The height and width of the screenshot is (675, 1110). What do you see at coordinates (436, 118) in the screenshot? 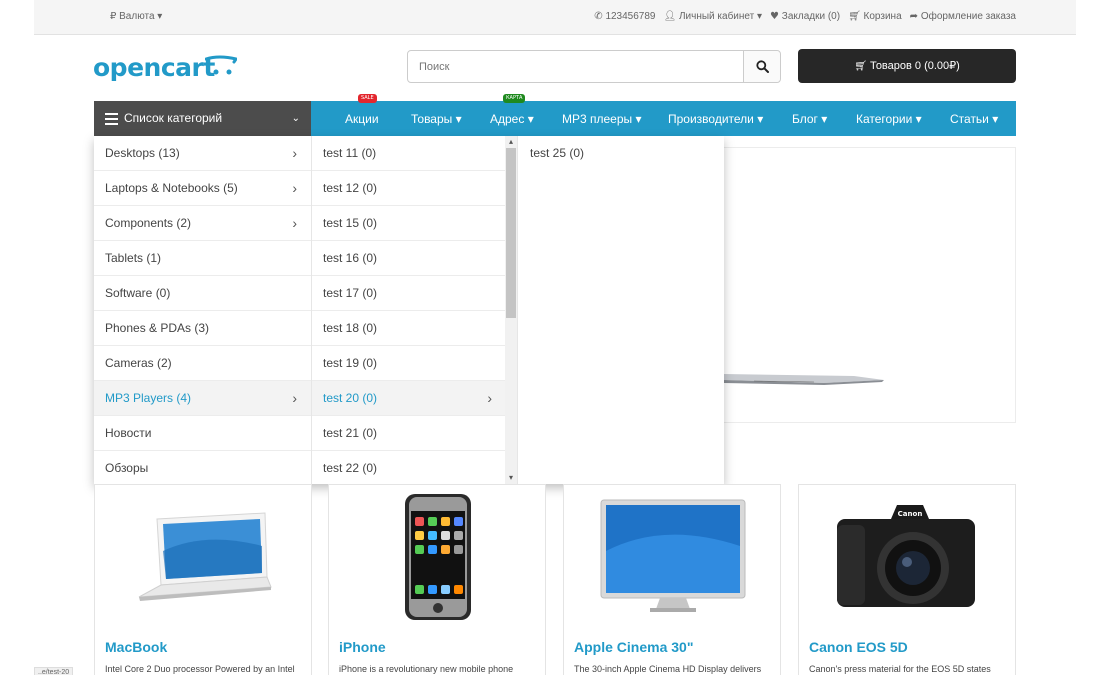
I see `nav-item-products: Товары ▾` at bounding box center [436, 118].